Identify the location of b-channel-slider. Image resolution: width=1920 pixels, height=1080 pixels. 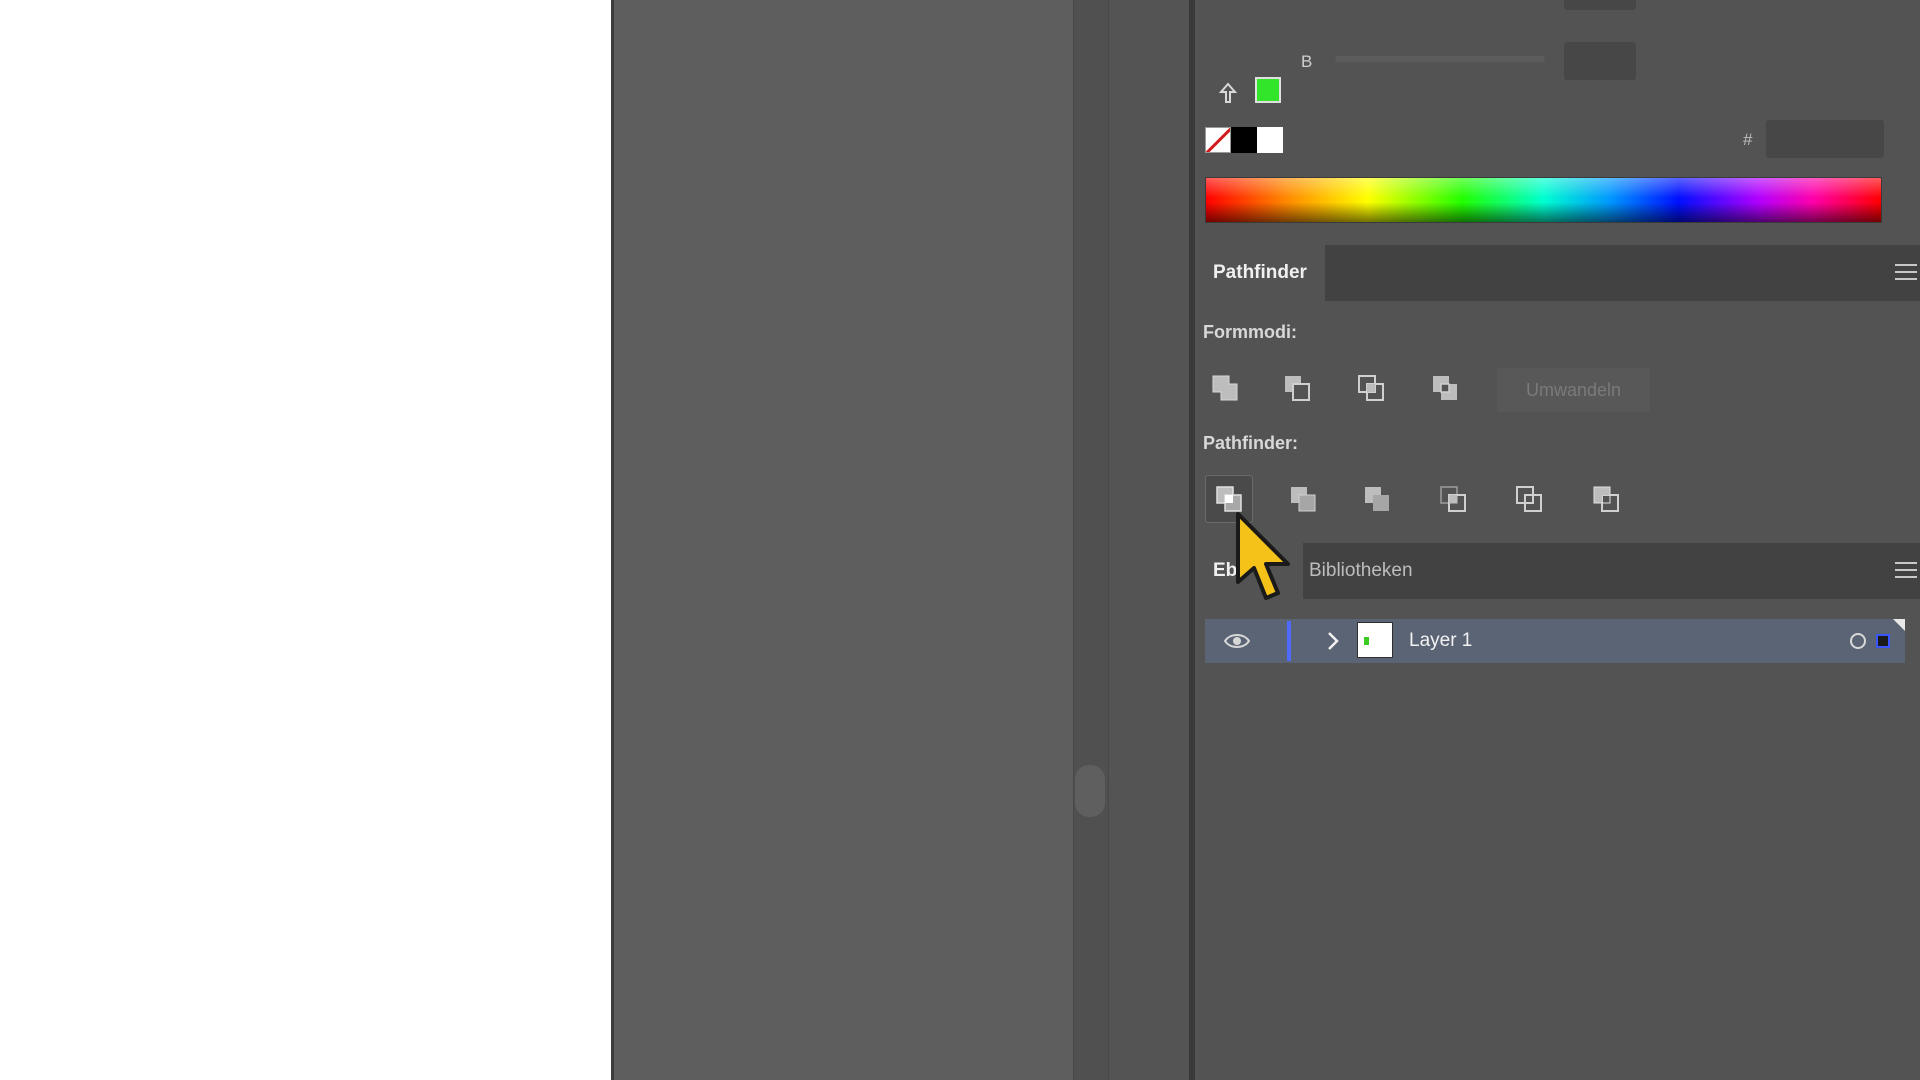
(1440, 59).